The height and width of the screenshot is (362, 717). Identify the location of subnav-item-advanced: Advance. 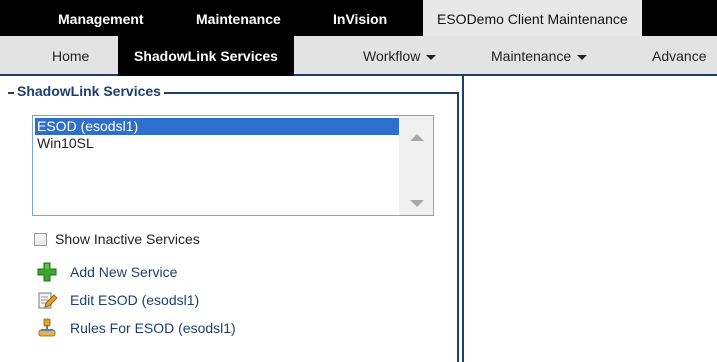
(679, 56).